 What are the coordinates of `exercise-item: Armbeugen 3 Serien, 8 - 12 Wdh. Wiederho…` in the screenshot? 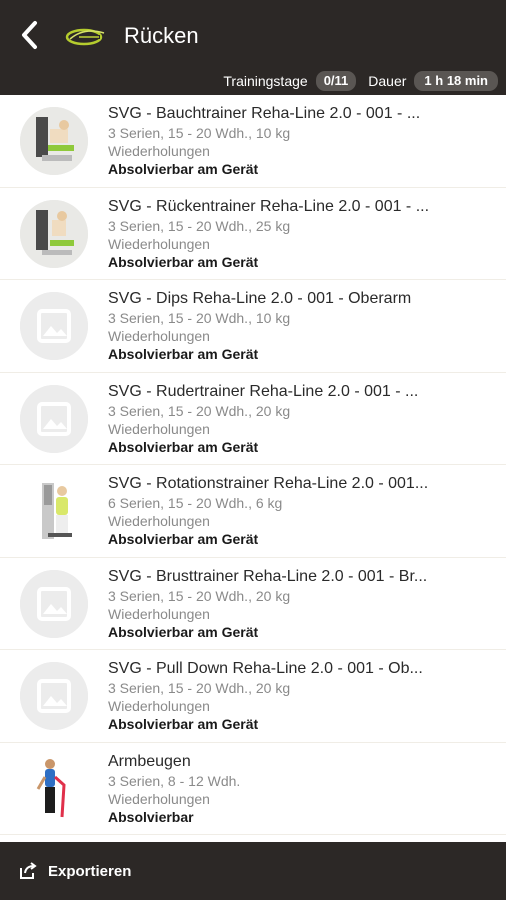 It's located at (253, 789).